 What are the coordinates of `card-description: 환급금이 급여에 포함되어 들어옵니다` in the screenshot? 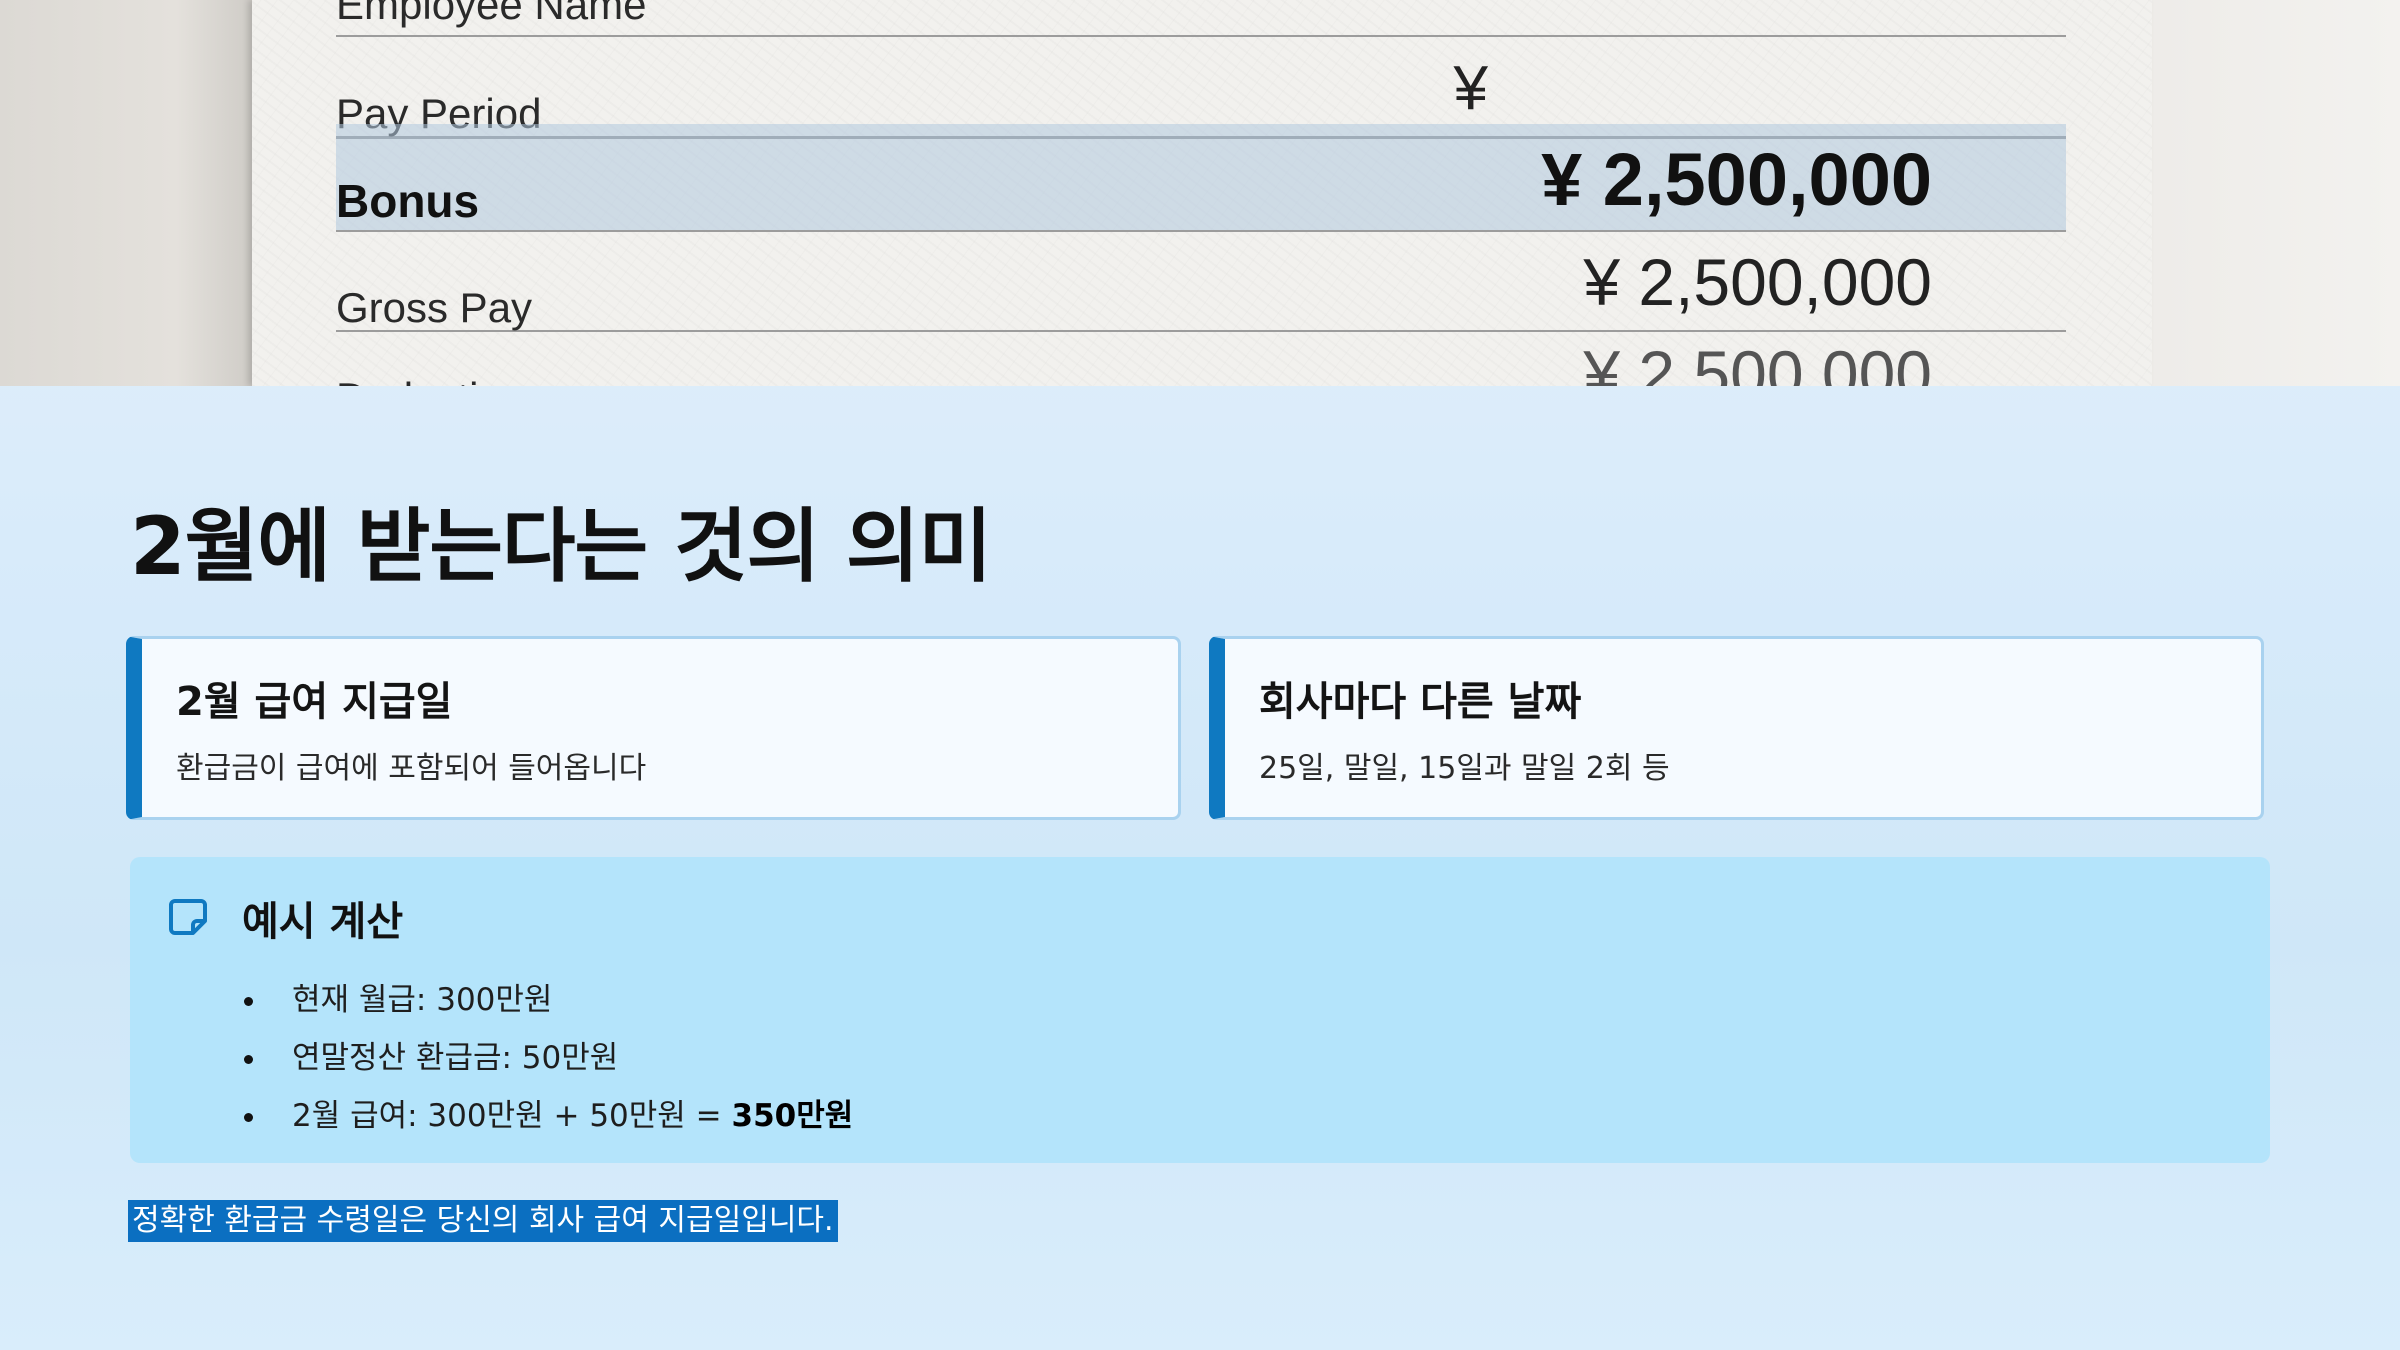 It's located at (411, 768).